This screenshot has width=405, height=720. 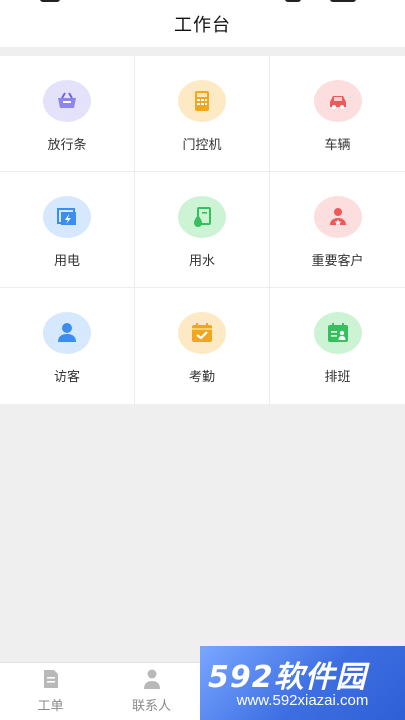 I want to click on grid-item-water: 用水, so click(x=202, y=230).